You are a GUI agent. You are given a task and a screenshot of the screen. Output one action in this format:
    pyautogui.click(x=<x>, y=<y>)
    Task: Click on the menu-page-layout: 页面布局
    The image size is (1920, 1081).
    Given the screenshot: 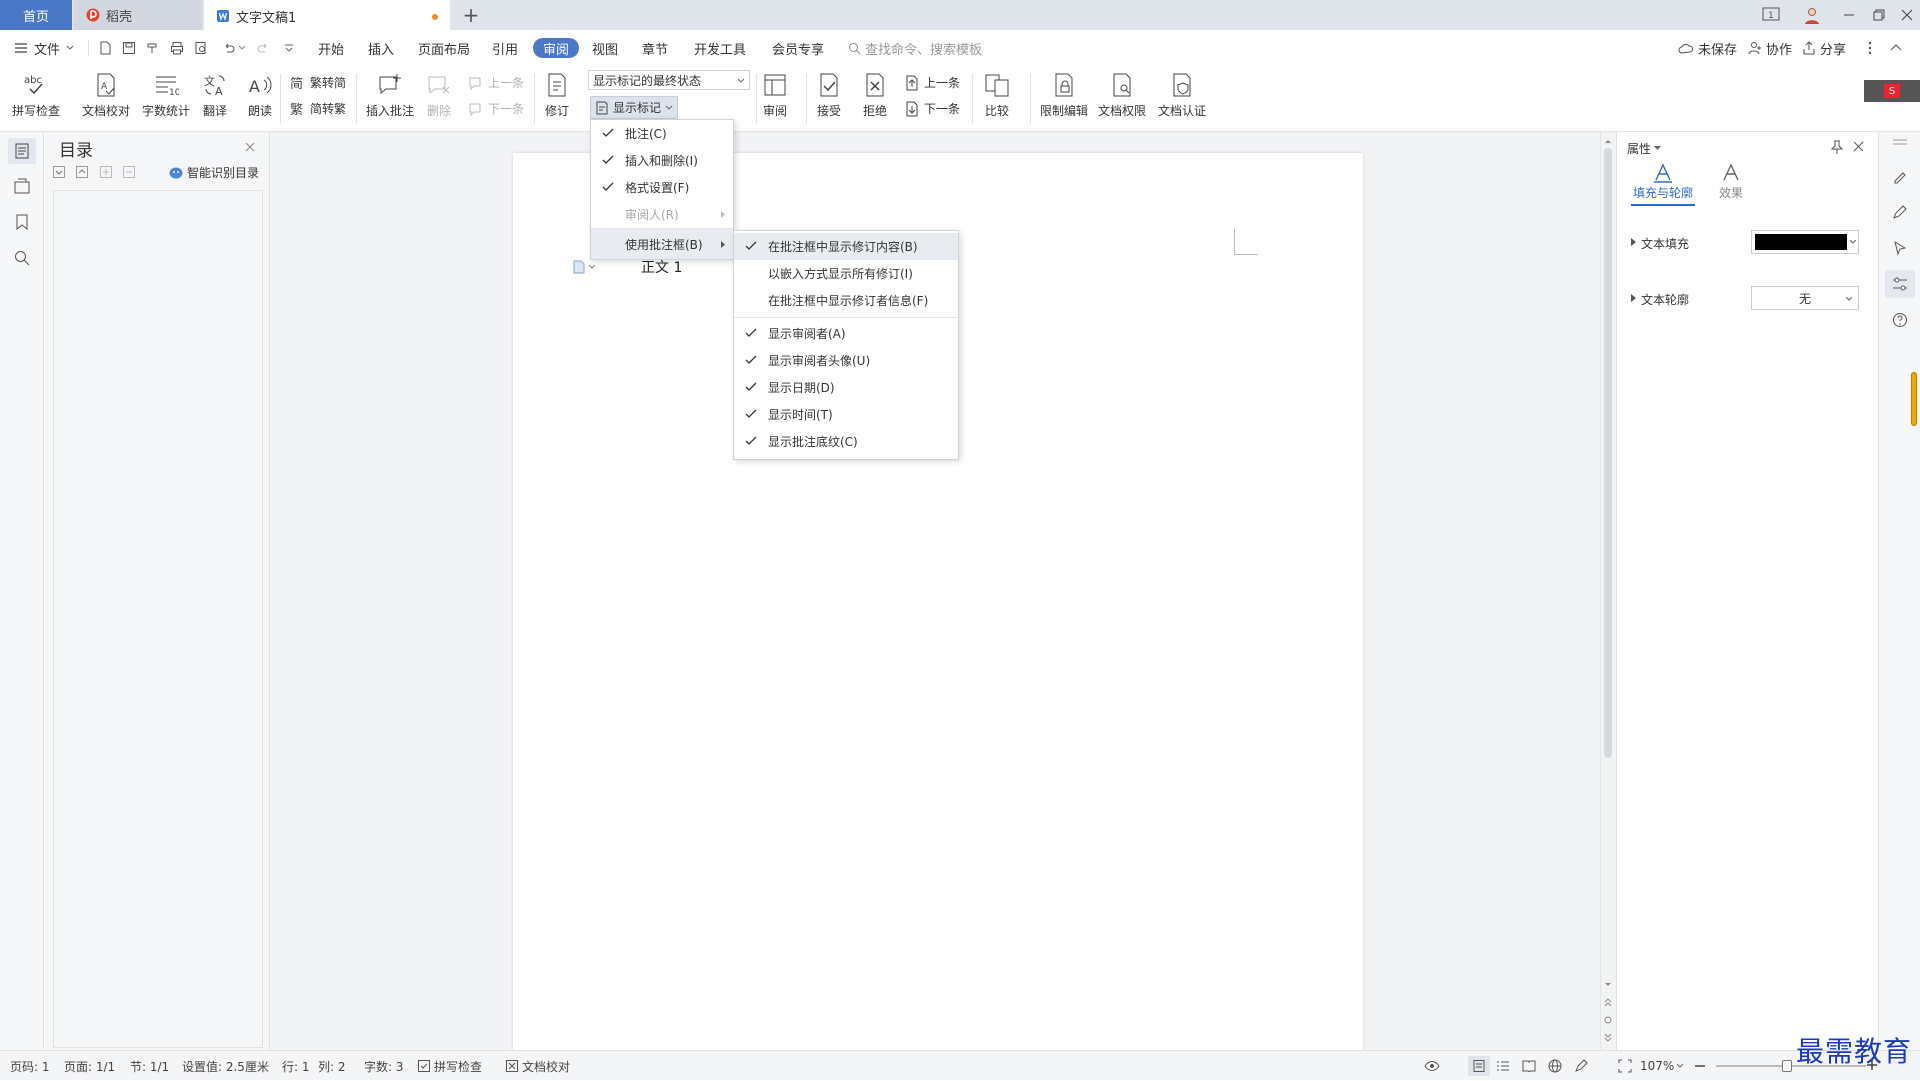 What is the action you would take?
    pyautogui.click(x=444, y=48)
    